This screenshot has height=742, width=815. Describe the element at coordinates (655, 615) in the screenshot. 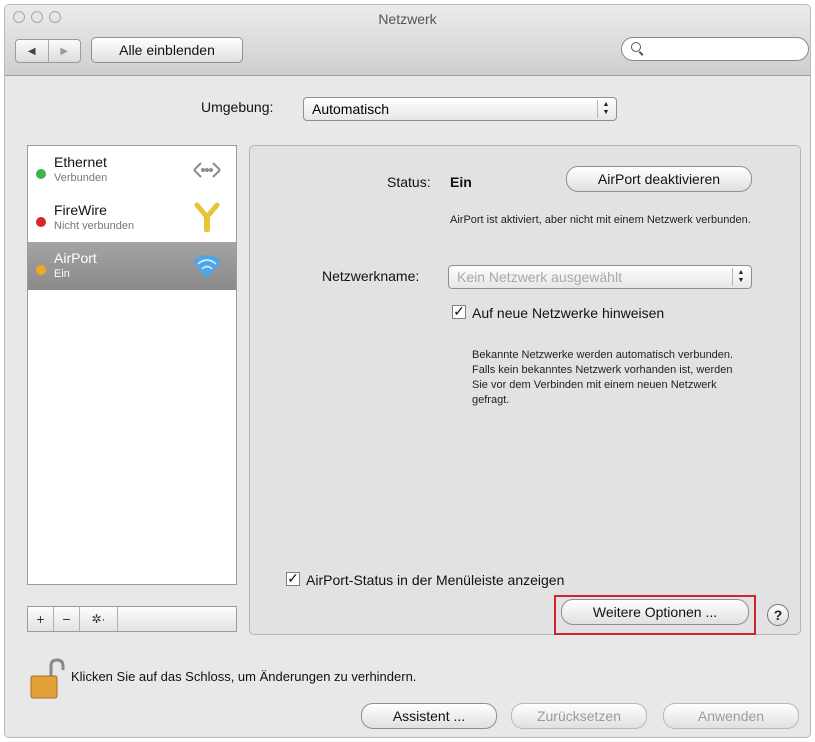

I see `highlight-box` at that location.